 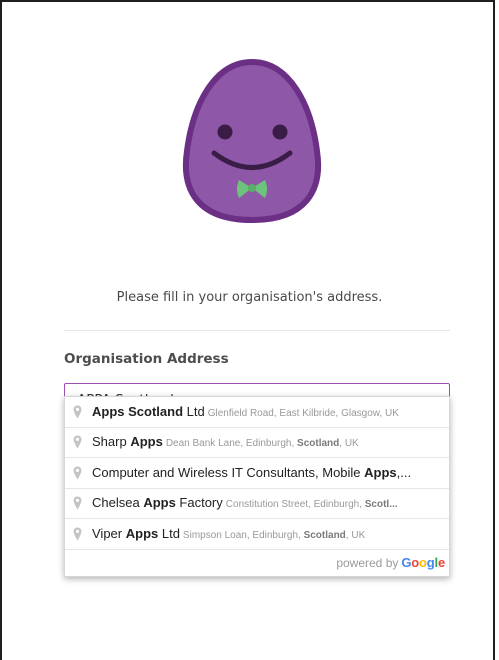 I want to click on suggestion-secondary-text: Dean Bank Lane, Edinburgh, Scotland, UK, so click(x=262, y=444).